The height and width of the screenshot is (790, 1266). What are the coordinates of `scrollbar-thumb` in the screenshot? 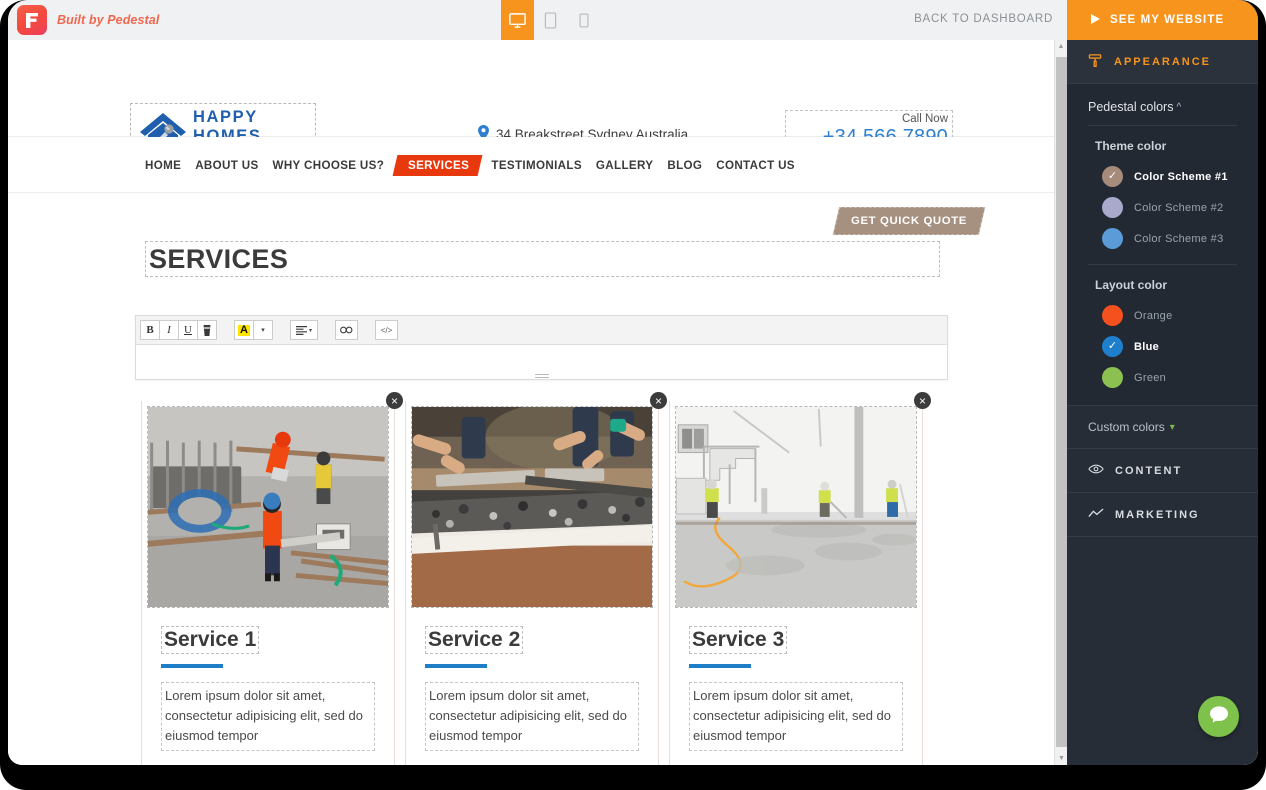 It's located at (1061, 402).